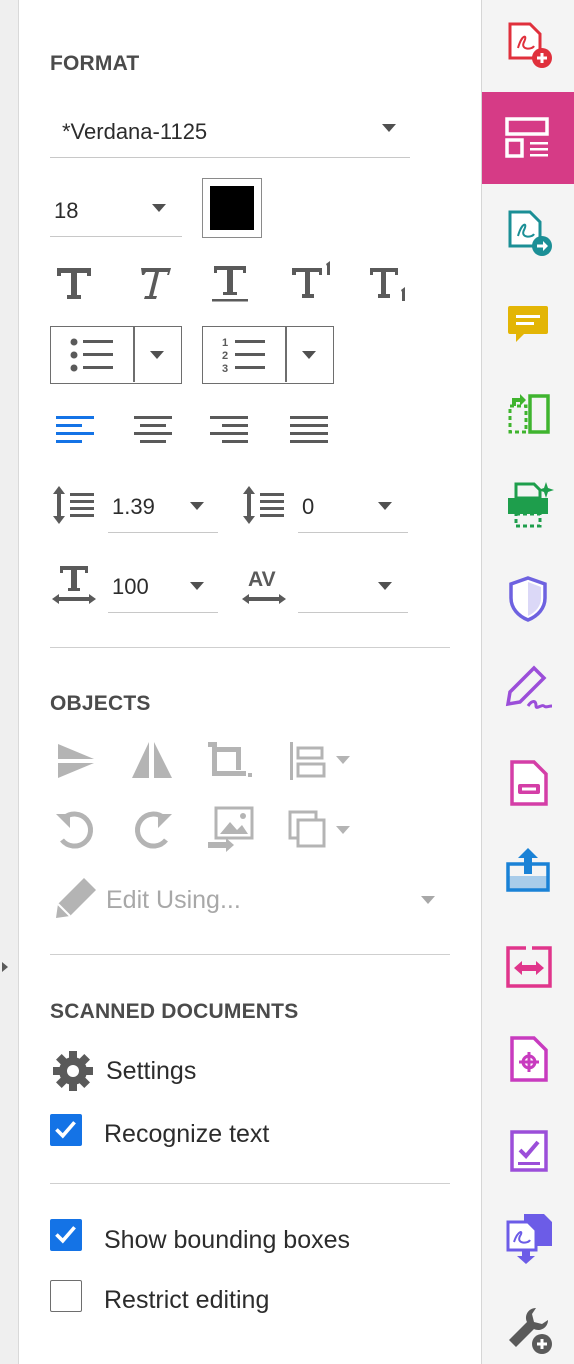 The image size is (574, 1364). Describe the element at coordinates (389, 285) in the screenshot. I see `subscript-icon` at that location.